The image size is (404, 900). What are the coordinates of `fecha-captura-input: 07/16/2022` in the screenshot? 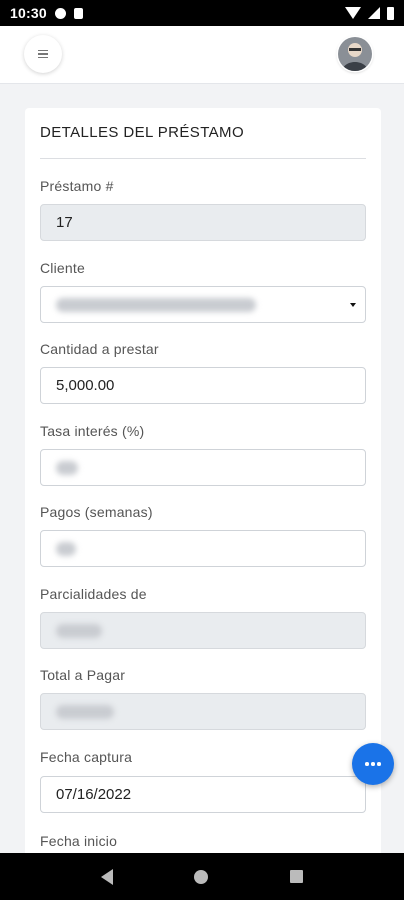 It's located at (203, 794).